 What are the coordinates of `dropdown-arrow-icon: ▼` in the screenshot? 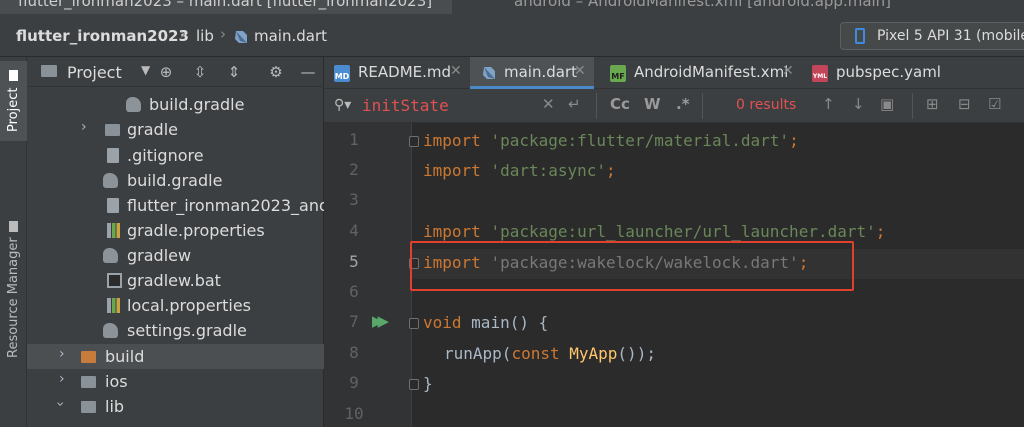 It's located at (145, 70).